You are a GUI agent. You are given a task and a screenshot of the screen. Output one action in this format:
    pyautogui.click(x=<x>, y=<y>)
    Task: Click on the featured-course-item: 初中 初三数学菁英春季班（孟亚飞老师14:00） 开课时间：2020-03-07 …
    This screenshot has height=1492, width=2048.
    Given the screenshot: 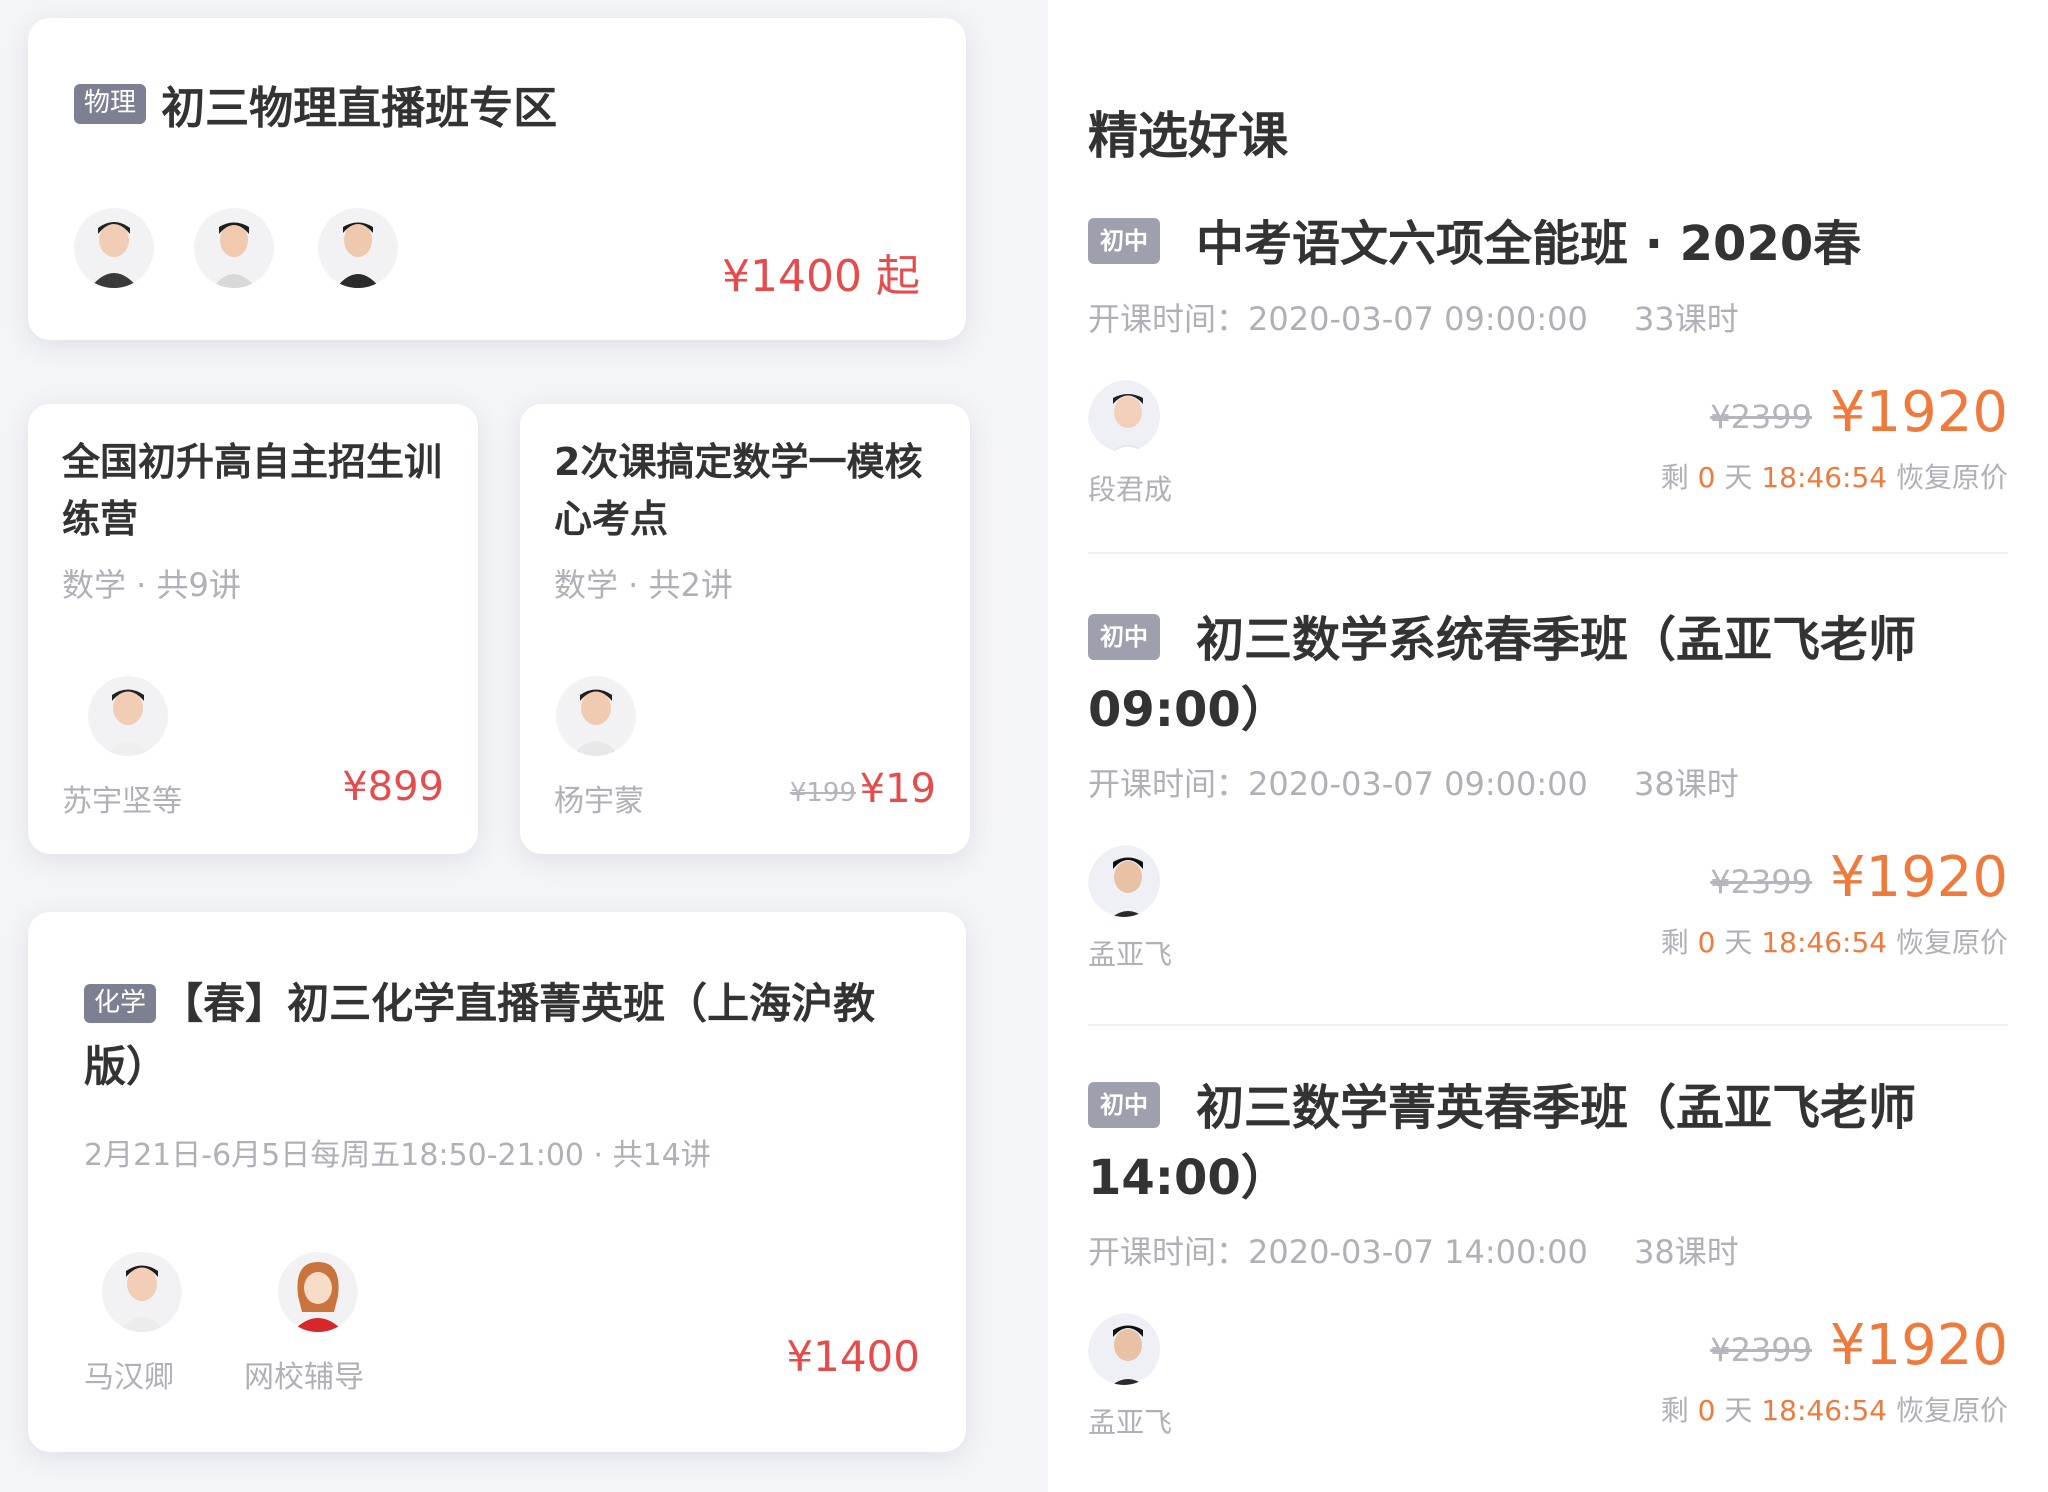 What is the action you would take?
    pyautogui.click(x=1548, y=1268)
    